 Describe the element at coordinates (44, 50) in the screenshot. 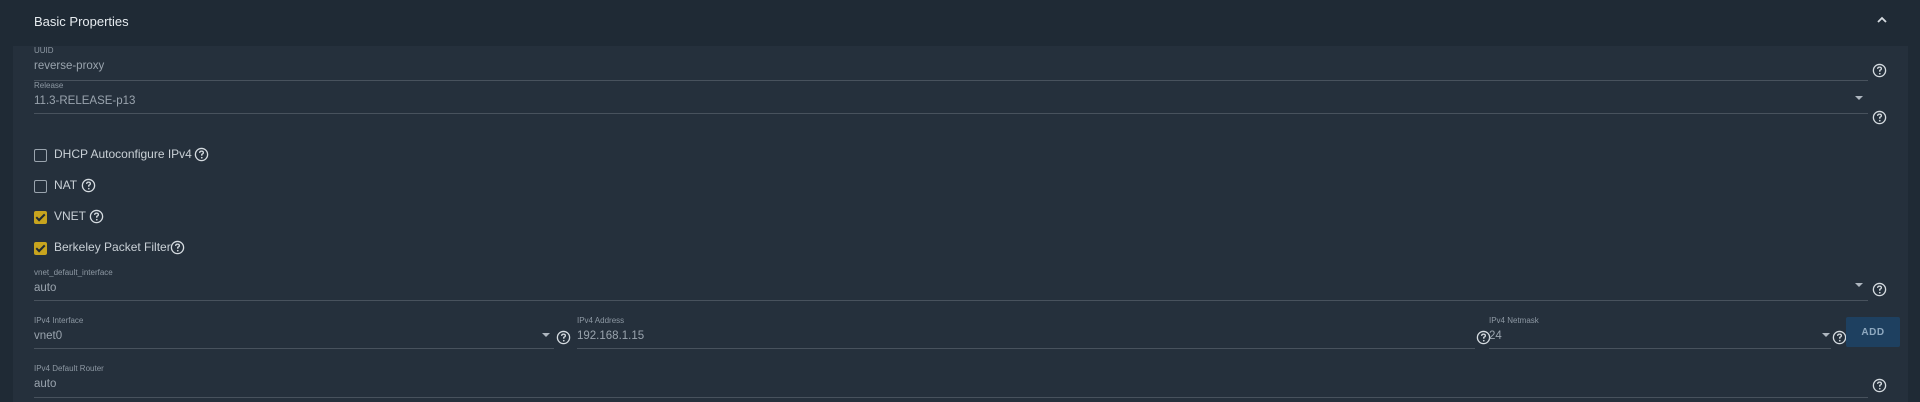

I see `uuid-label: UUID` at that location.